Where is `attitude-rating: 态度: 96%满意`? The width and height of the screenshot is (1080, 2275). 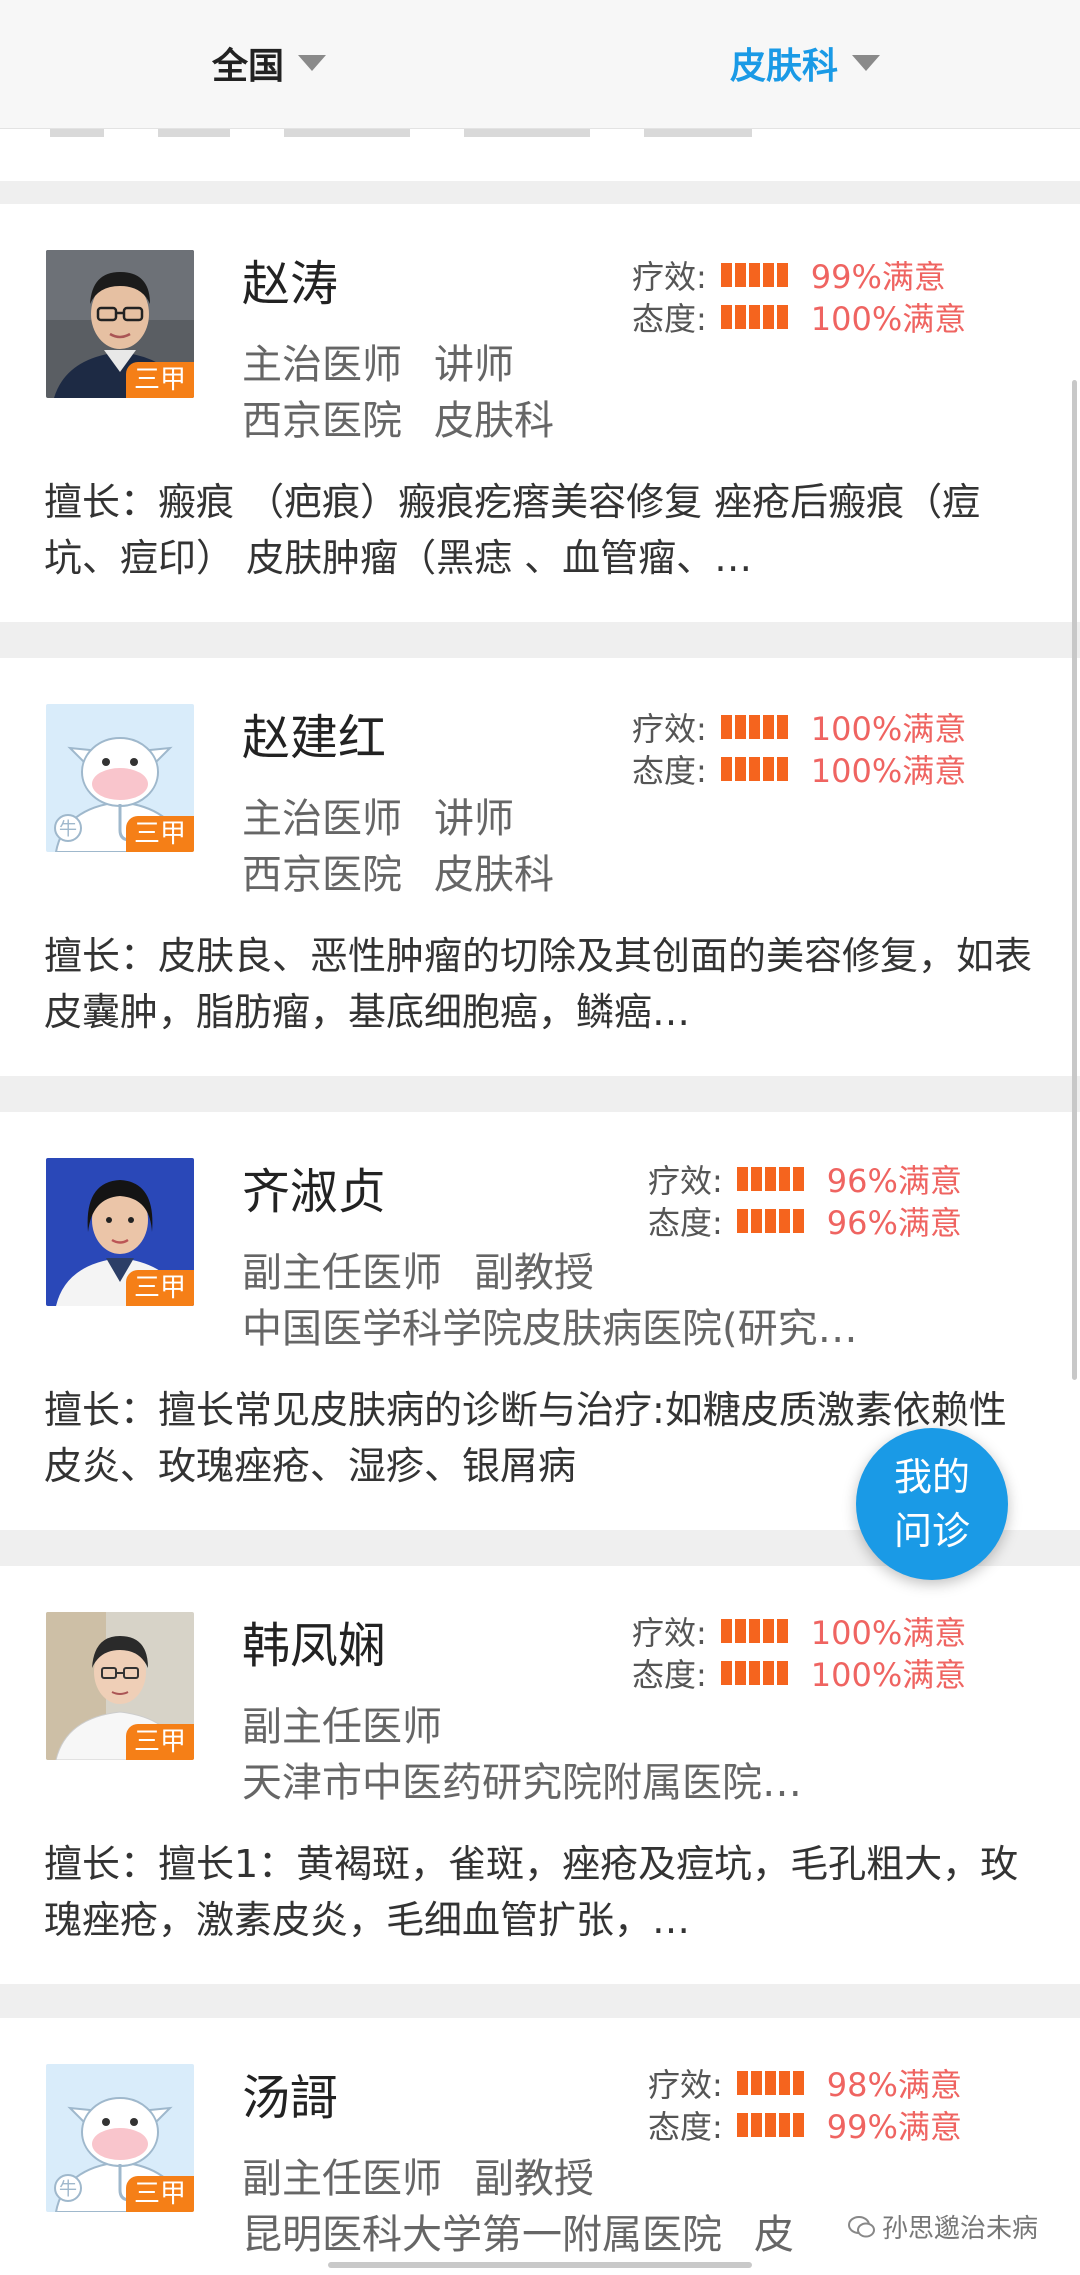
attitude-rating: 态度: 96%满意 is located at coordinates (805, 1221).